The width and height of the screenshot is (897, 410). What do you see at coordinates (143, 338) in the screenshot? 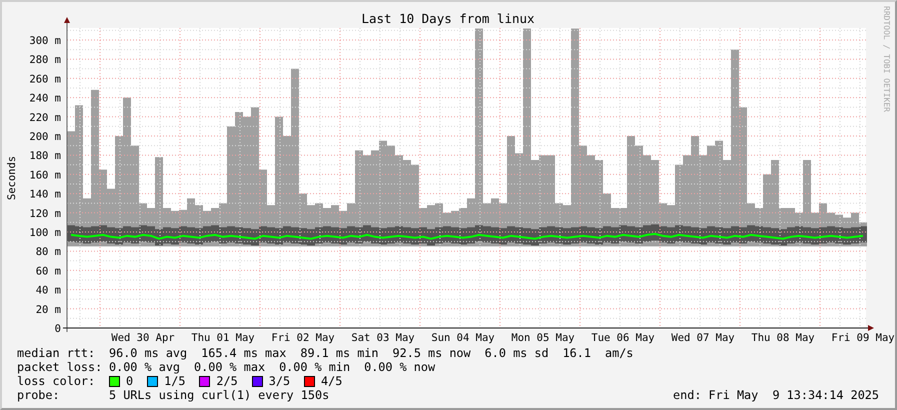
I see `x-tick-label: Wed 30 Apr` at bounding box center [143, 338].